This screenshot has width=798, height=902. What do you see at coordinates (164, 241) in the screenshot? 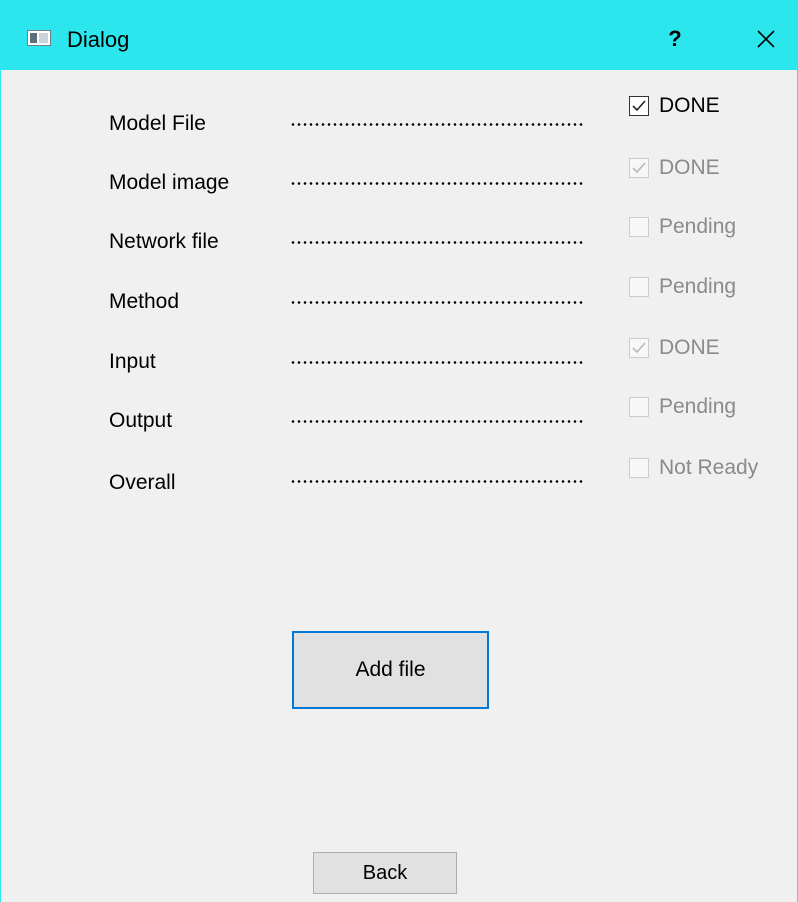
I see `label-network-file: Network file` at bounding box center [164, 241].